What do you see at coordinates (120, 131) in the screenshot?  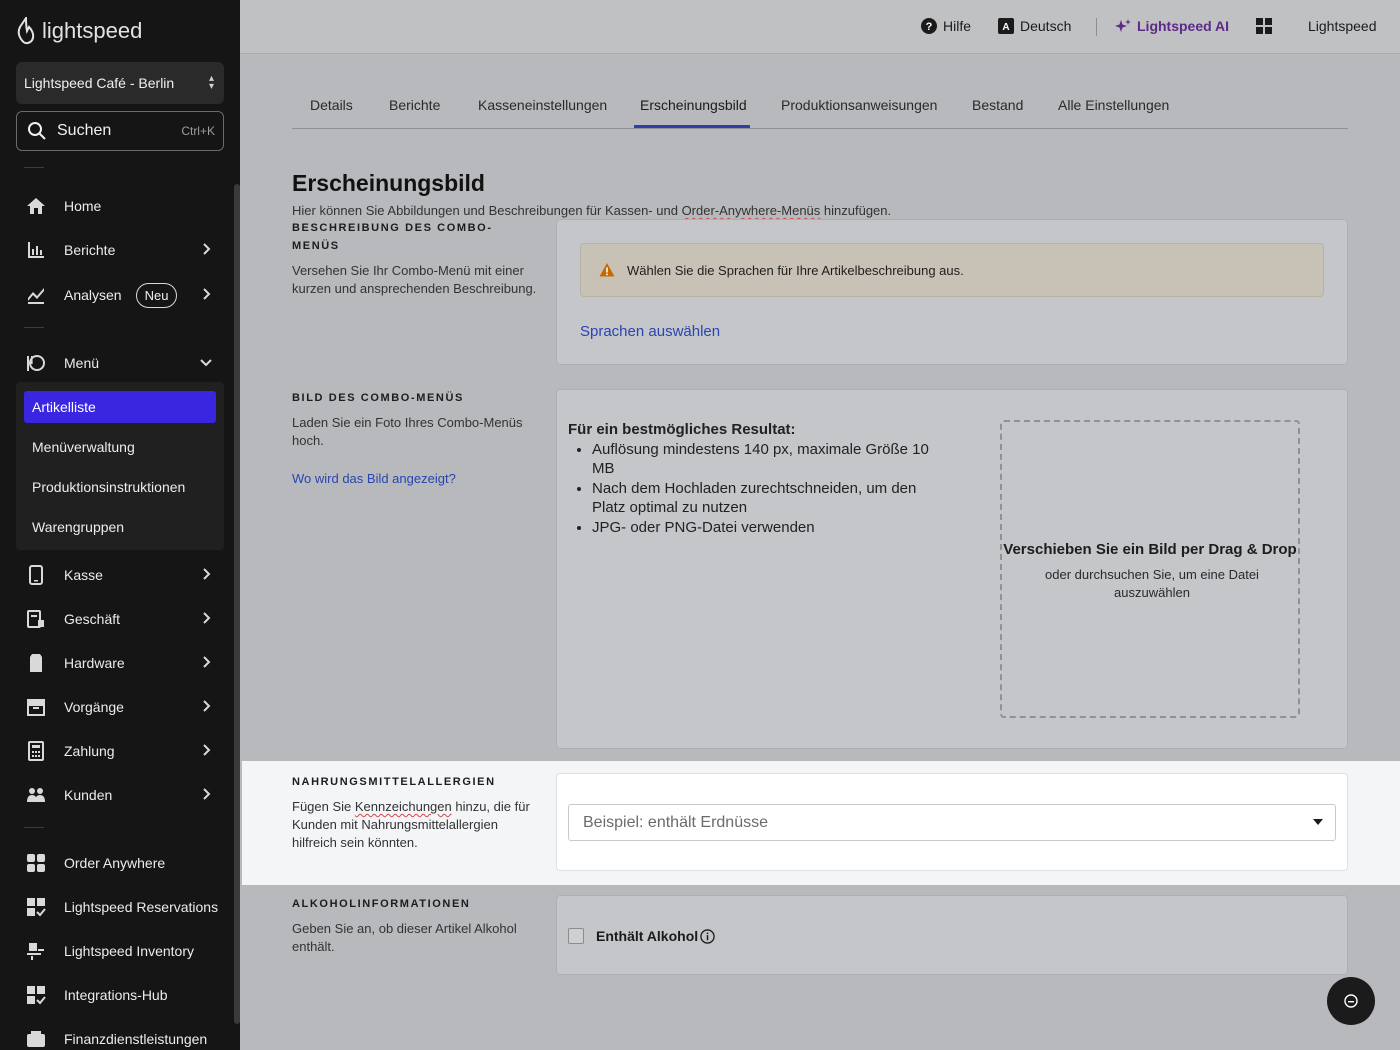 I see `search-input: Suchen Ctrl+K` at bounding box center [120, 131].